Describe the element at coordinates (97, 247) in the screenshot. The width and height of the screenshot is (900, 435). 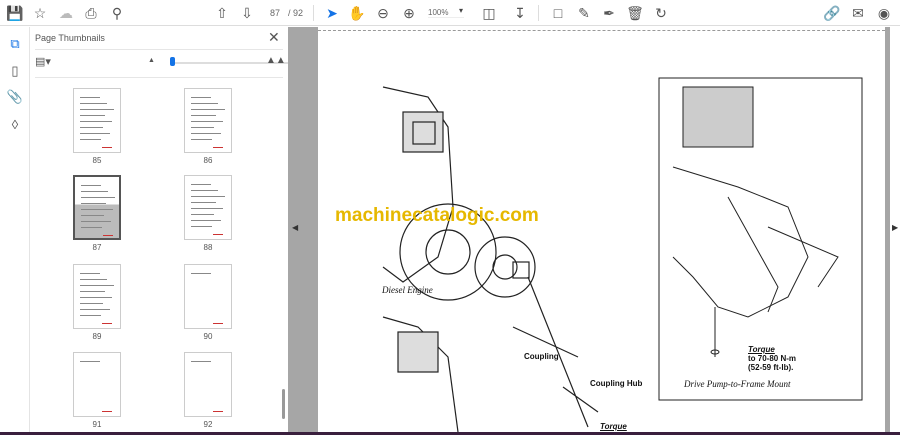
I see `thumbnail-page-number: 87` at that location.